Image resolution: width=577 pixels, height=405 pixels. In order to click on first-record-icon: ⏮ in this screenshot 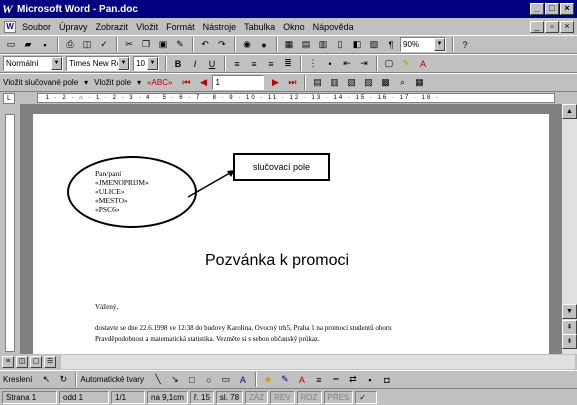, I will do `click(186, 82)`.